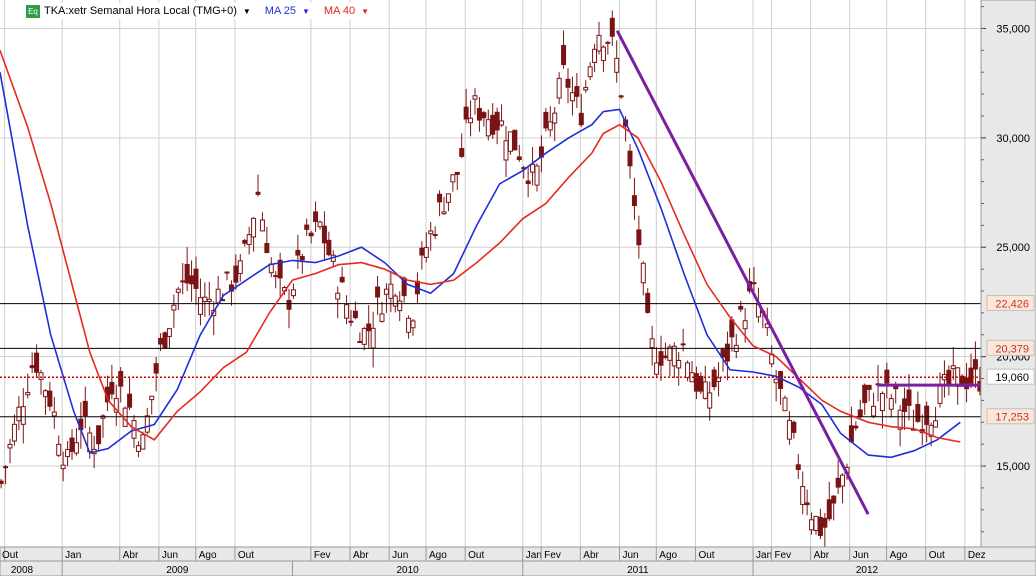 This screenshot has width=1036, height=576. Describe the element at coordinates (33, 11) in the screenshot. I see `equity-badge-icon: Eq` at that location.